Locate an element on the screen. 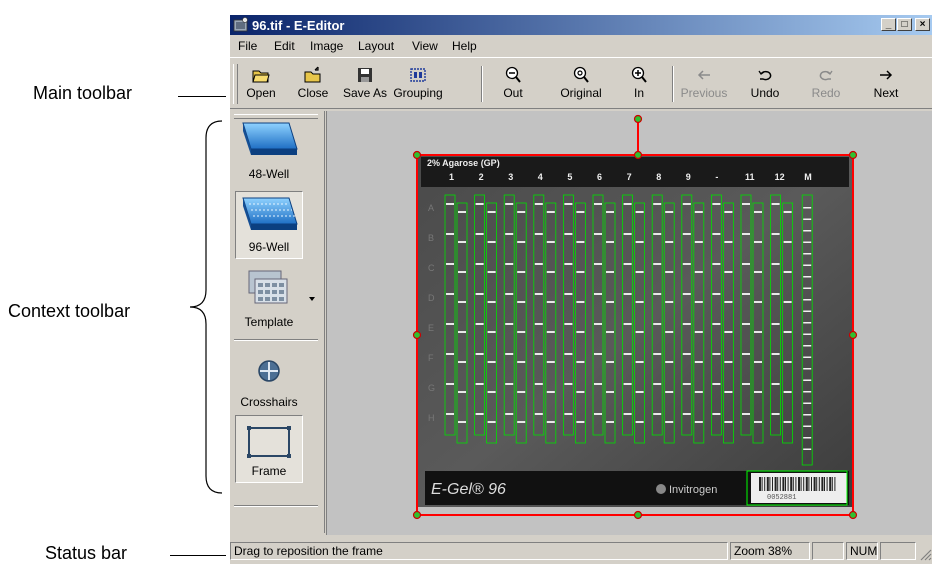 This screenshot has height=564, width=932. original-size-button: Original is located at coordinates (581, 84).